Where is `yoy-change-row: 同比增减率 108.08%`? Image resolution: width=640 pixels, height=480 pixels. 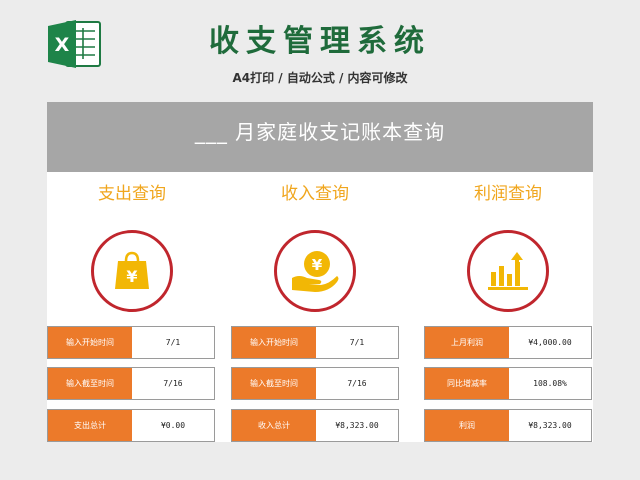
yoy-change-row: 同比增减率 108.08% is located at coordinates (508, 383).